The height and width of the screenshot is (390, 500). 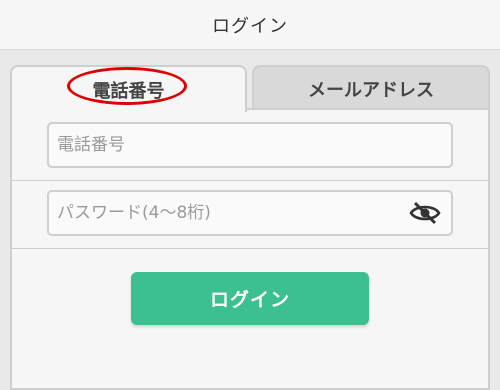 I want to click on tab-email-address-label: メールアドレス, so click(x=371, y=90).